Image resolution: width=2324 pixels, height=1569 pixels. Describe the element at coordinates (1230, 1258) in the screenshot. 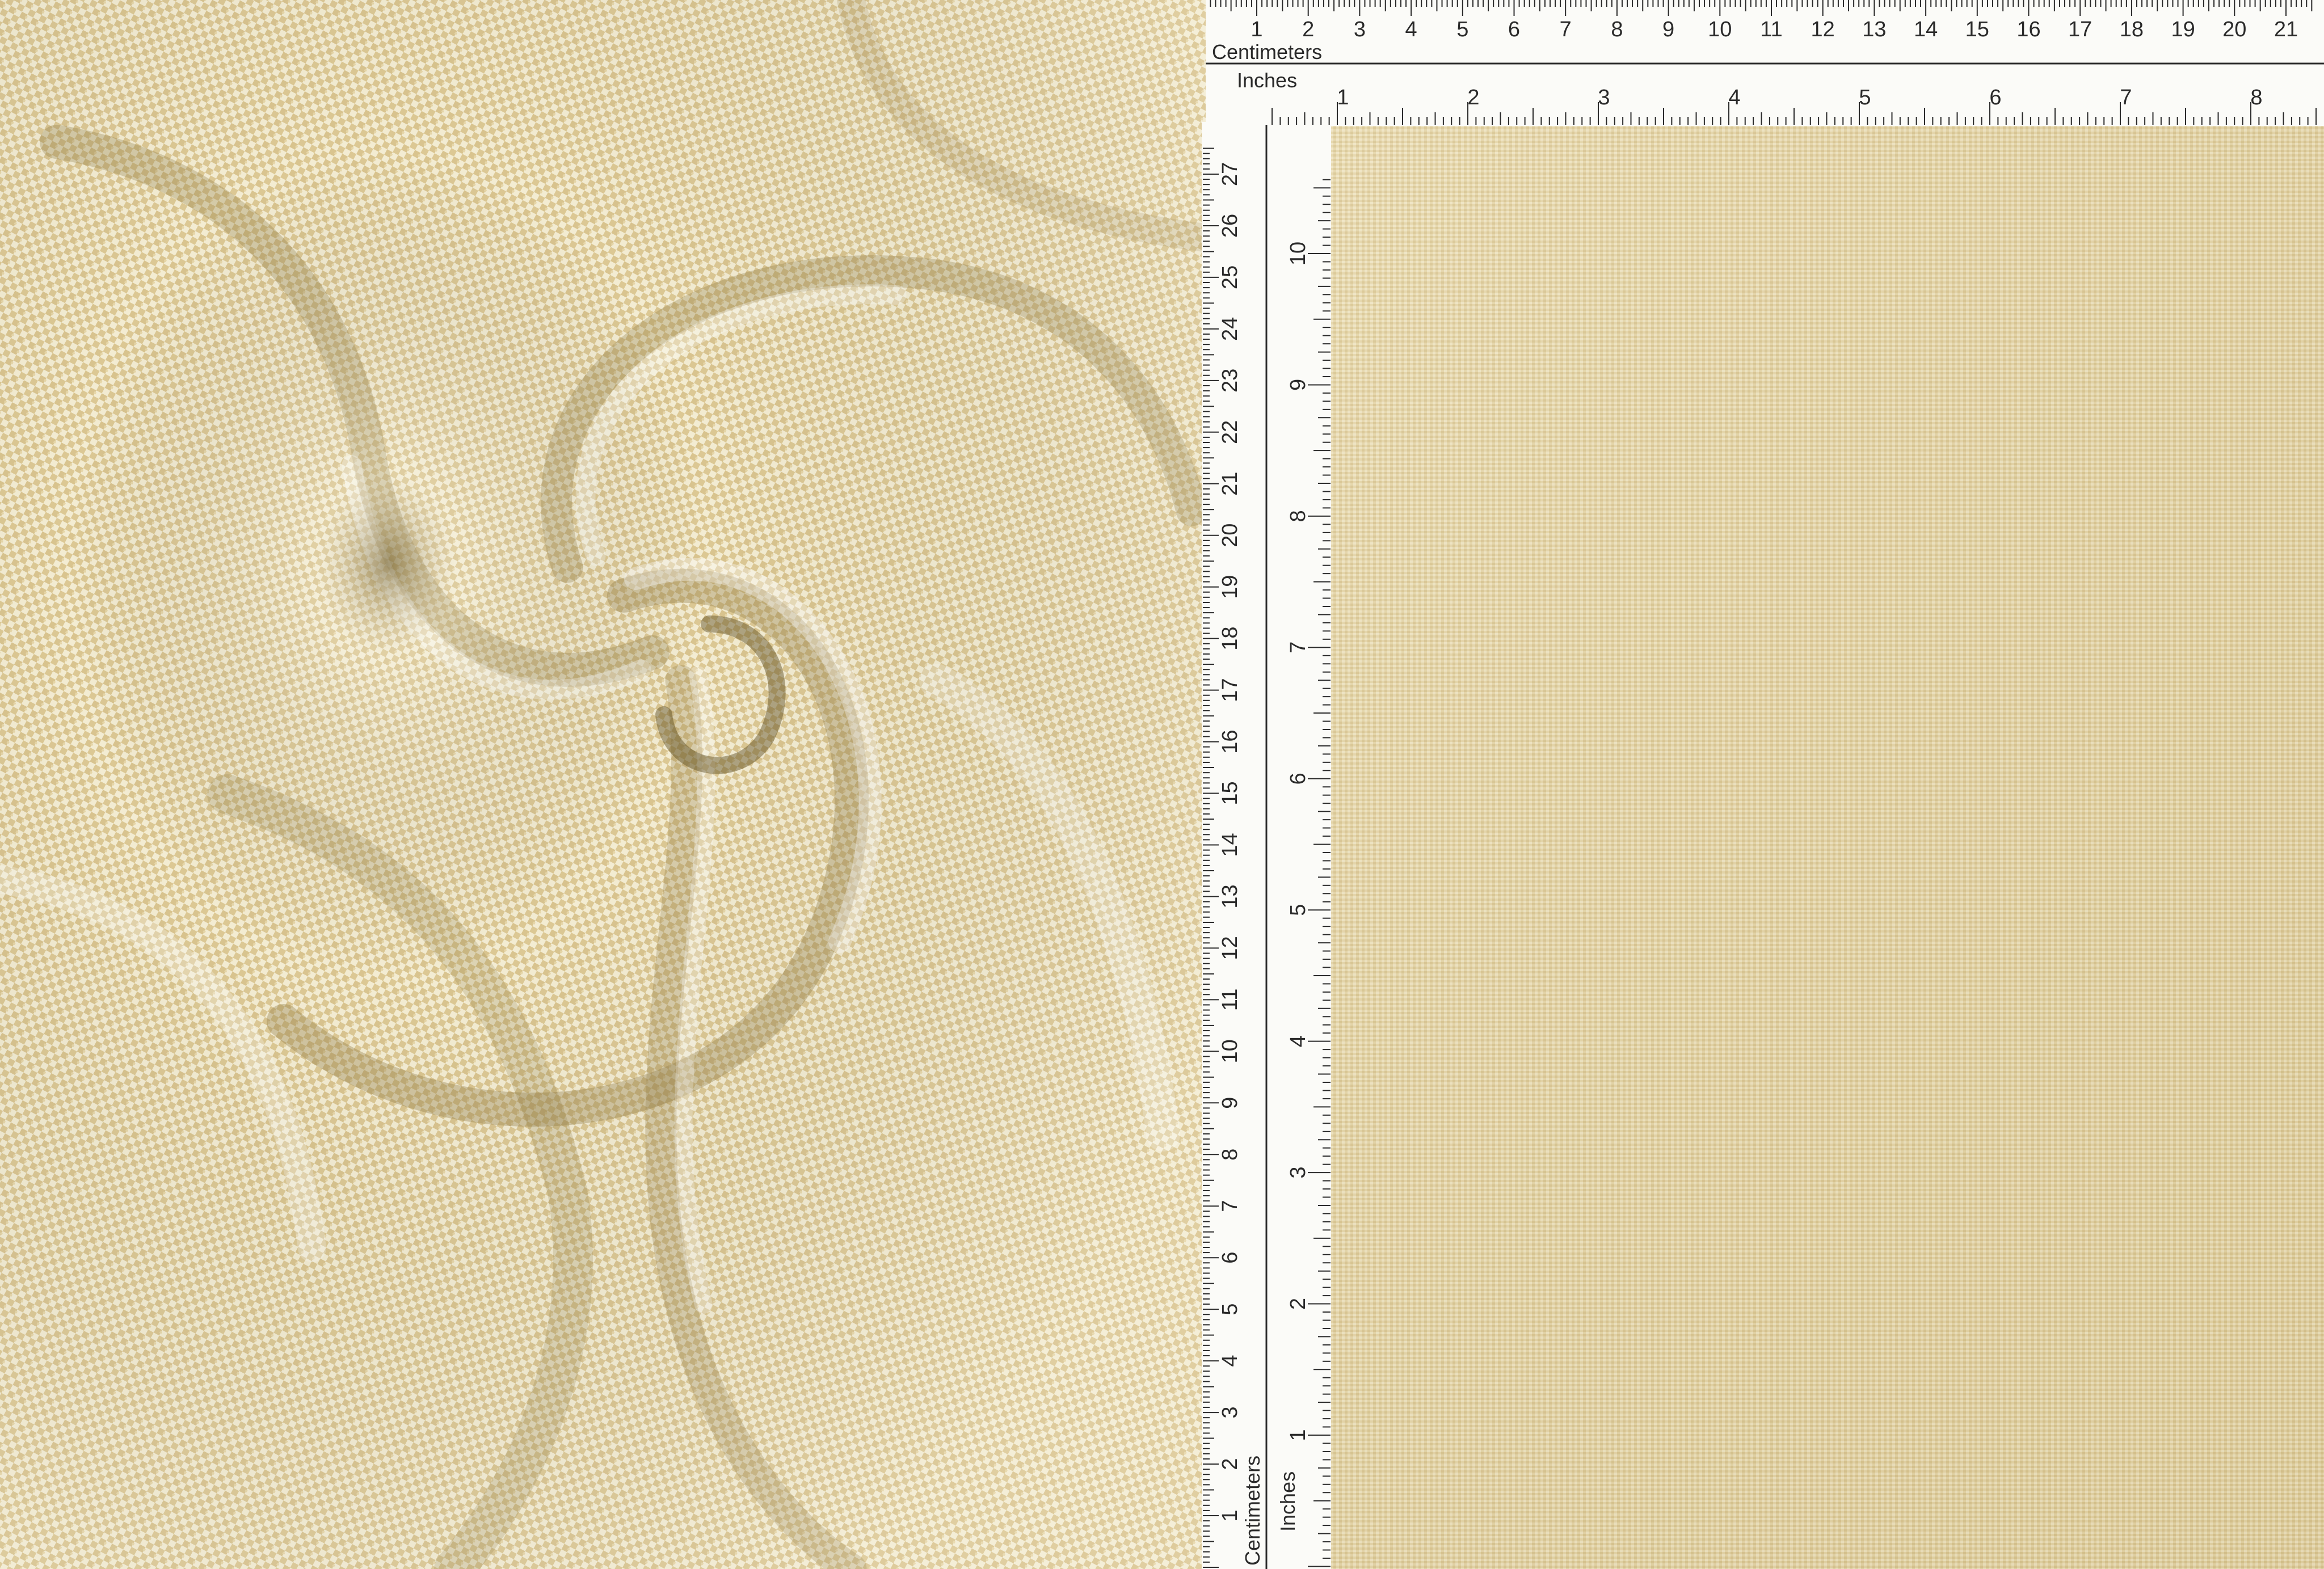

I see `left-cm-number: 6` at that location.